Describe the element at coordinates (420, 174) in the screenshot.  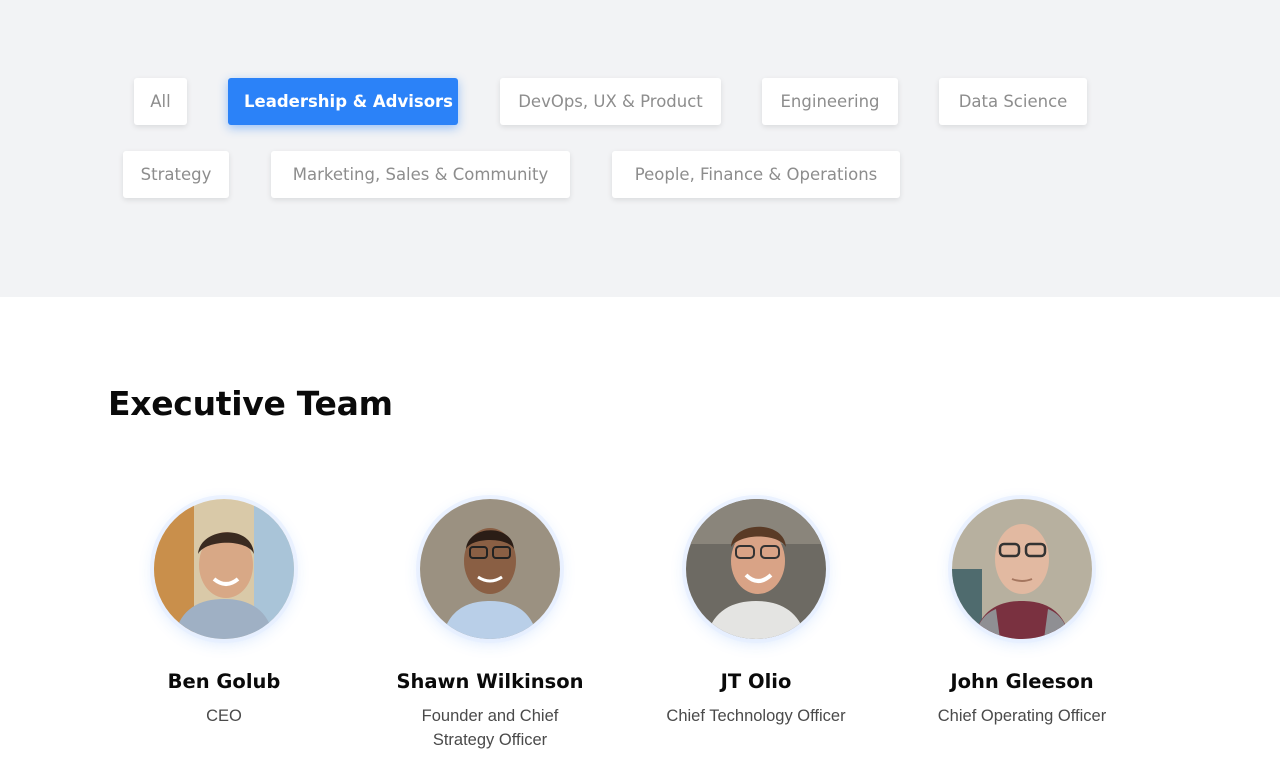
I see `filter-marketing-sales-community-button: Marketing, Sales & Community` at that location.